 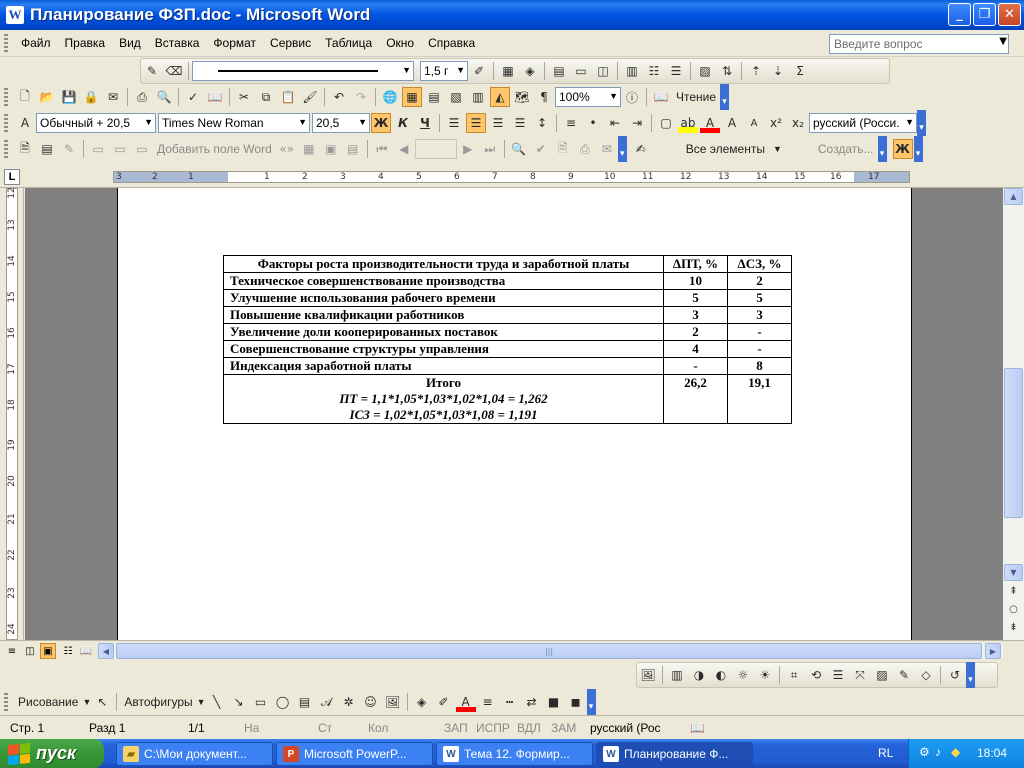 What do you see at coordinates (695, 399) in the screenshot?
I see `total-dpt-cell: 26,2` at bounding box center [695, 399].